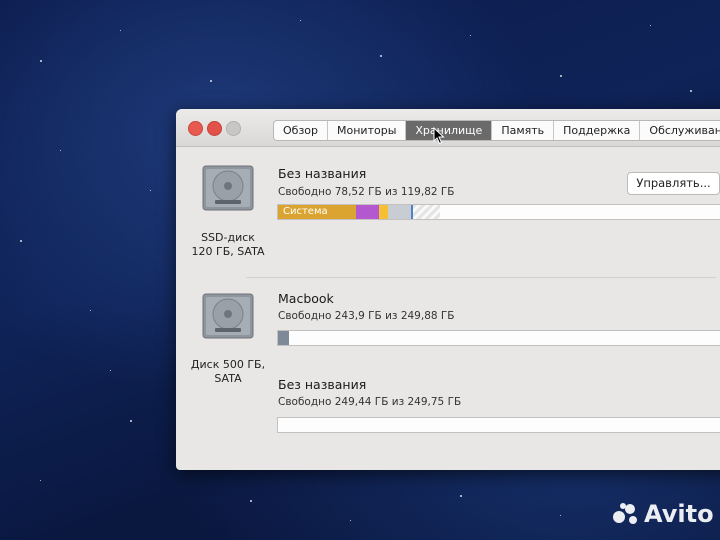 The image size is (720, 540). I want to click on avito-watermark-text: Avito, so click(679, 514).